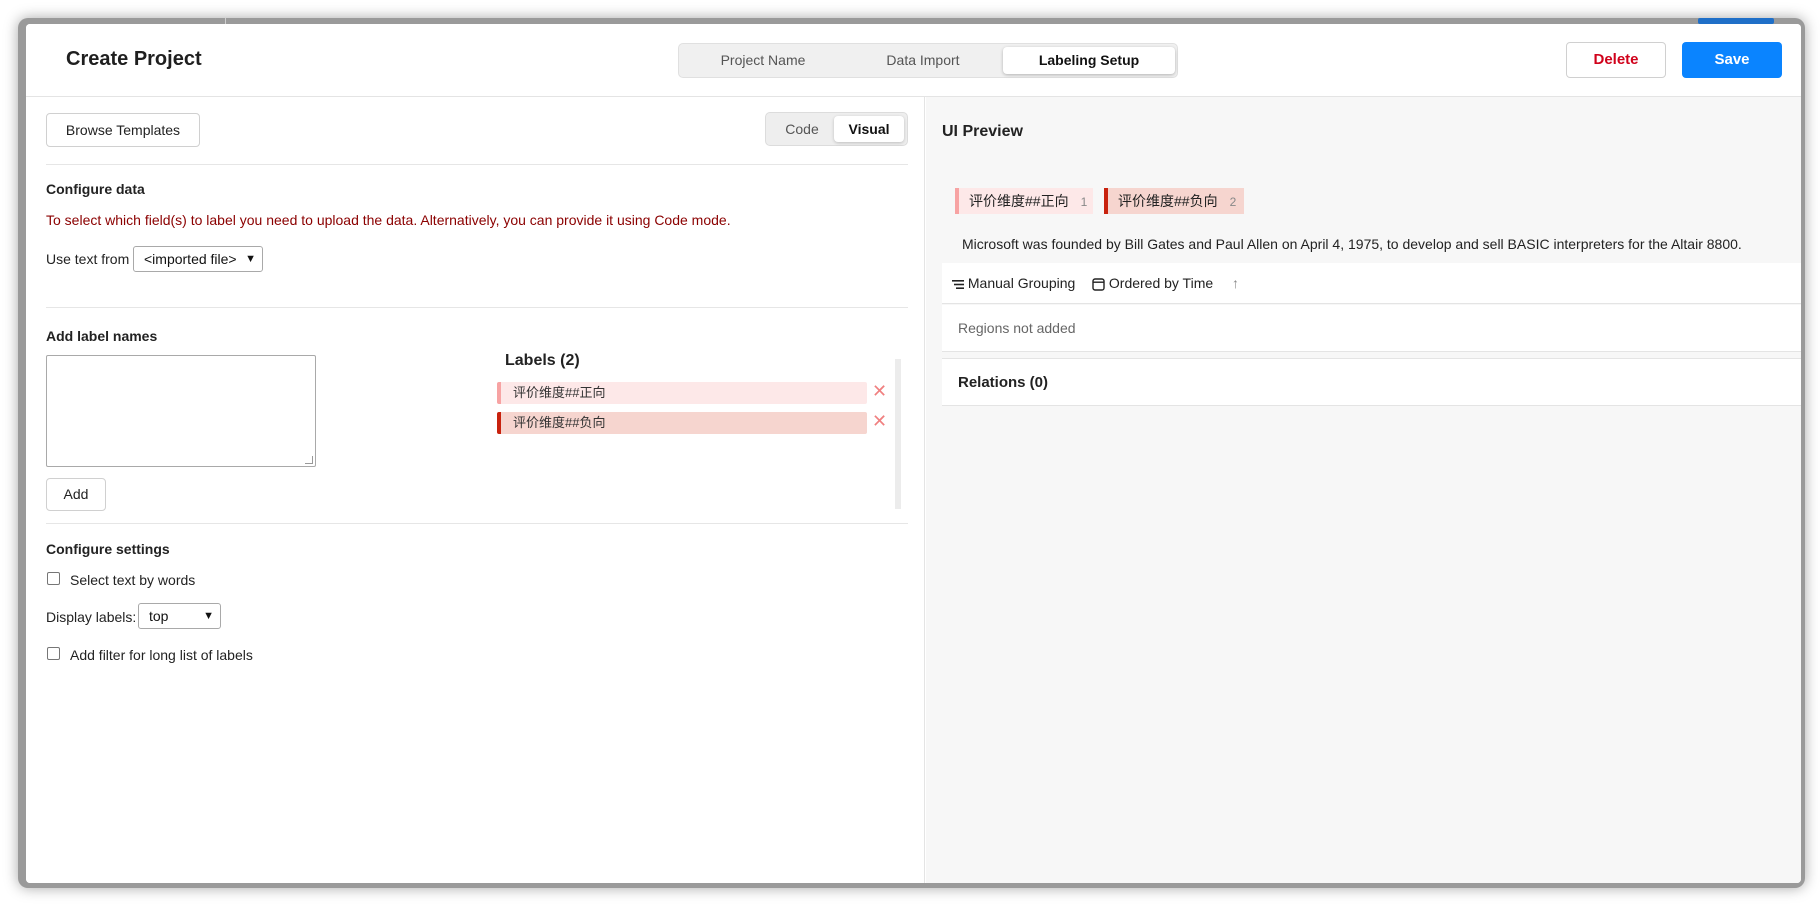 Image resolution: width=1820 pixels, height=905 pixels. I want to click on tab-labeling-setup: Labeling Setup, so click(1089, 60).